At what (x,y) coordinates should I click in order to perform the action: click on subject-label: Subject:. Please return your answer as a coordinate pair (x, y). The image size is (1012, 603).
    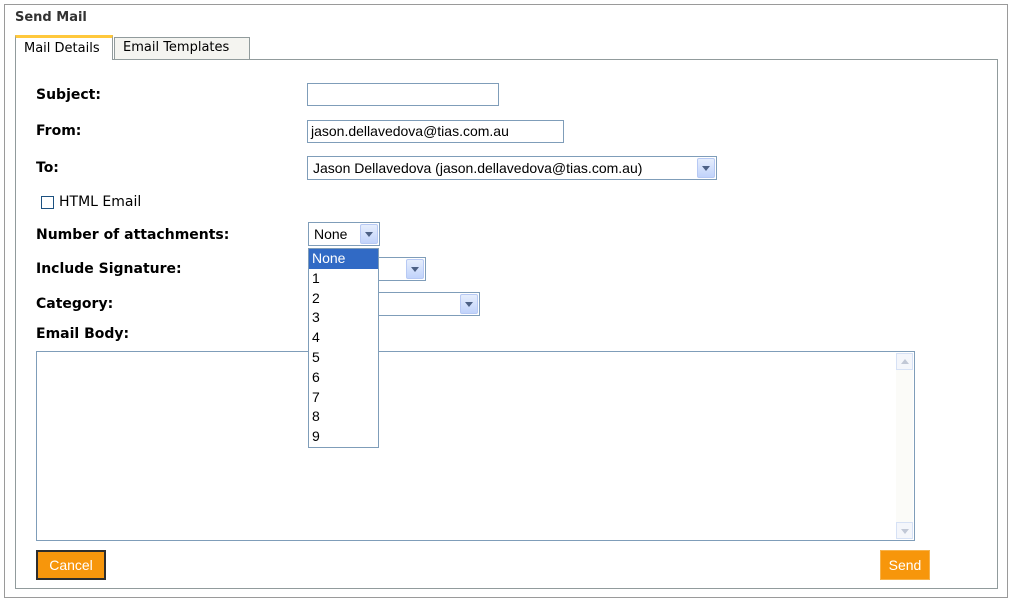
    Looking at the image, I should click on (68, 95).